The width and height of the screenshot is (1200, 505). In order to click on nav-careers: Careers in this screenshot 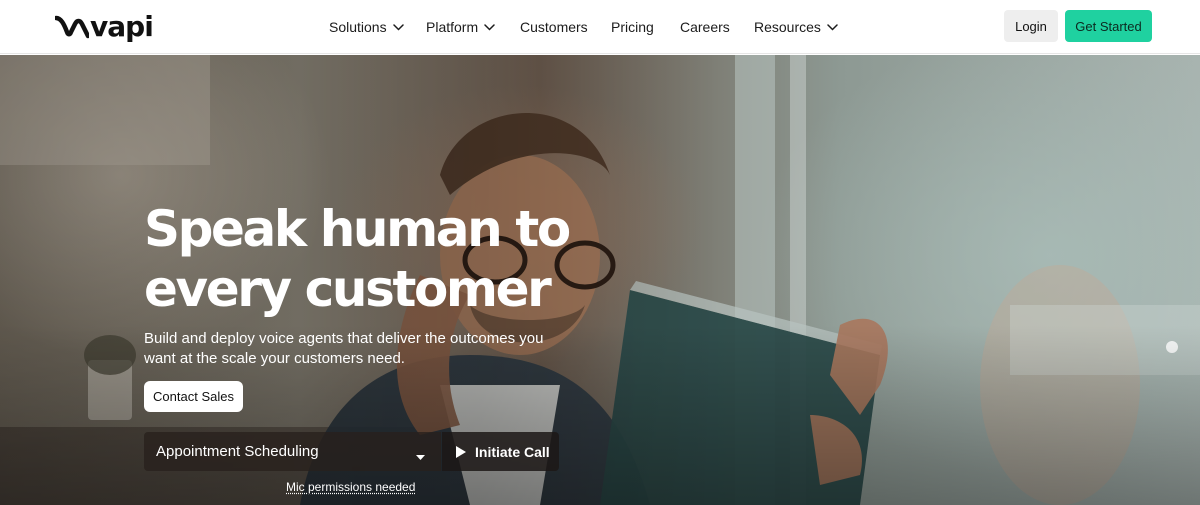, I will do `click(705, 27)`.